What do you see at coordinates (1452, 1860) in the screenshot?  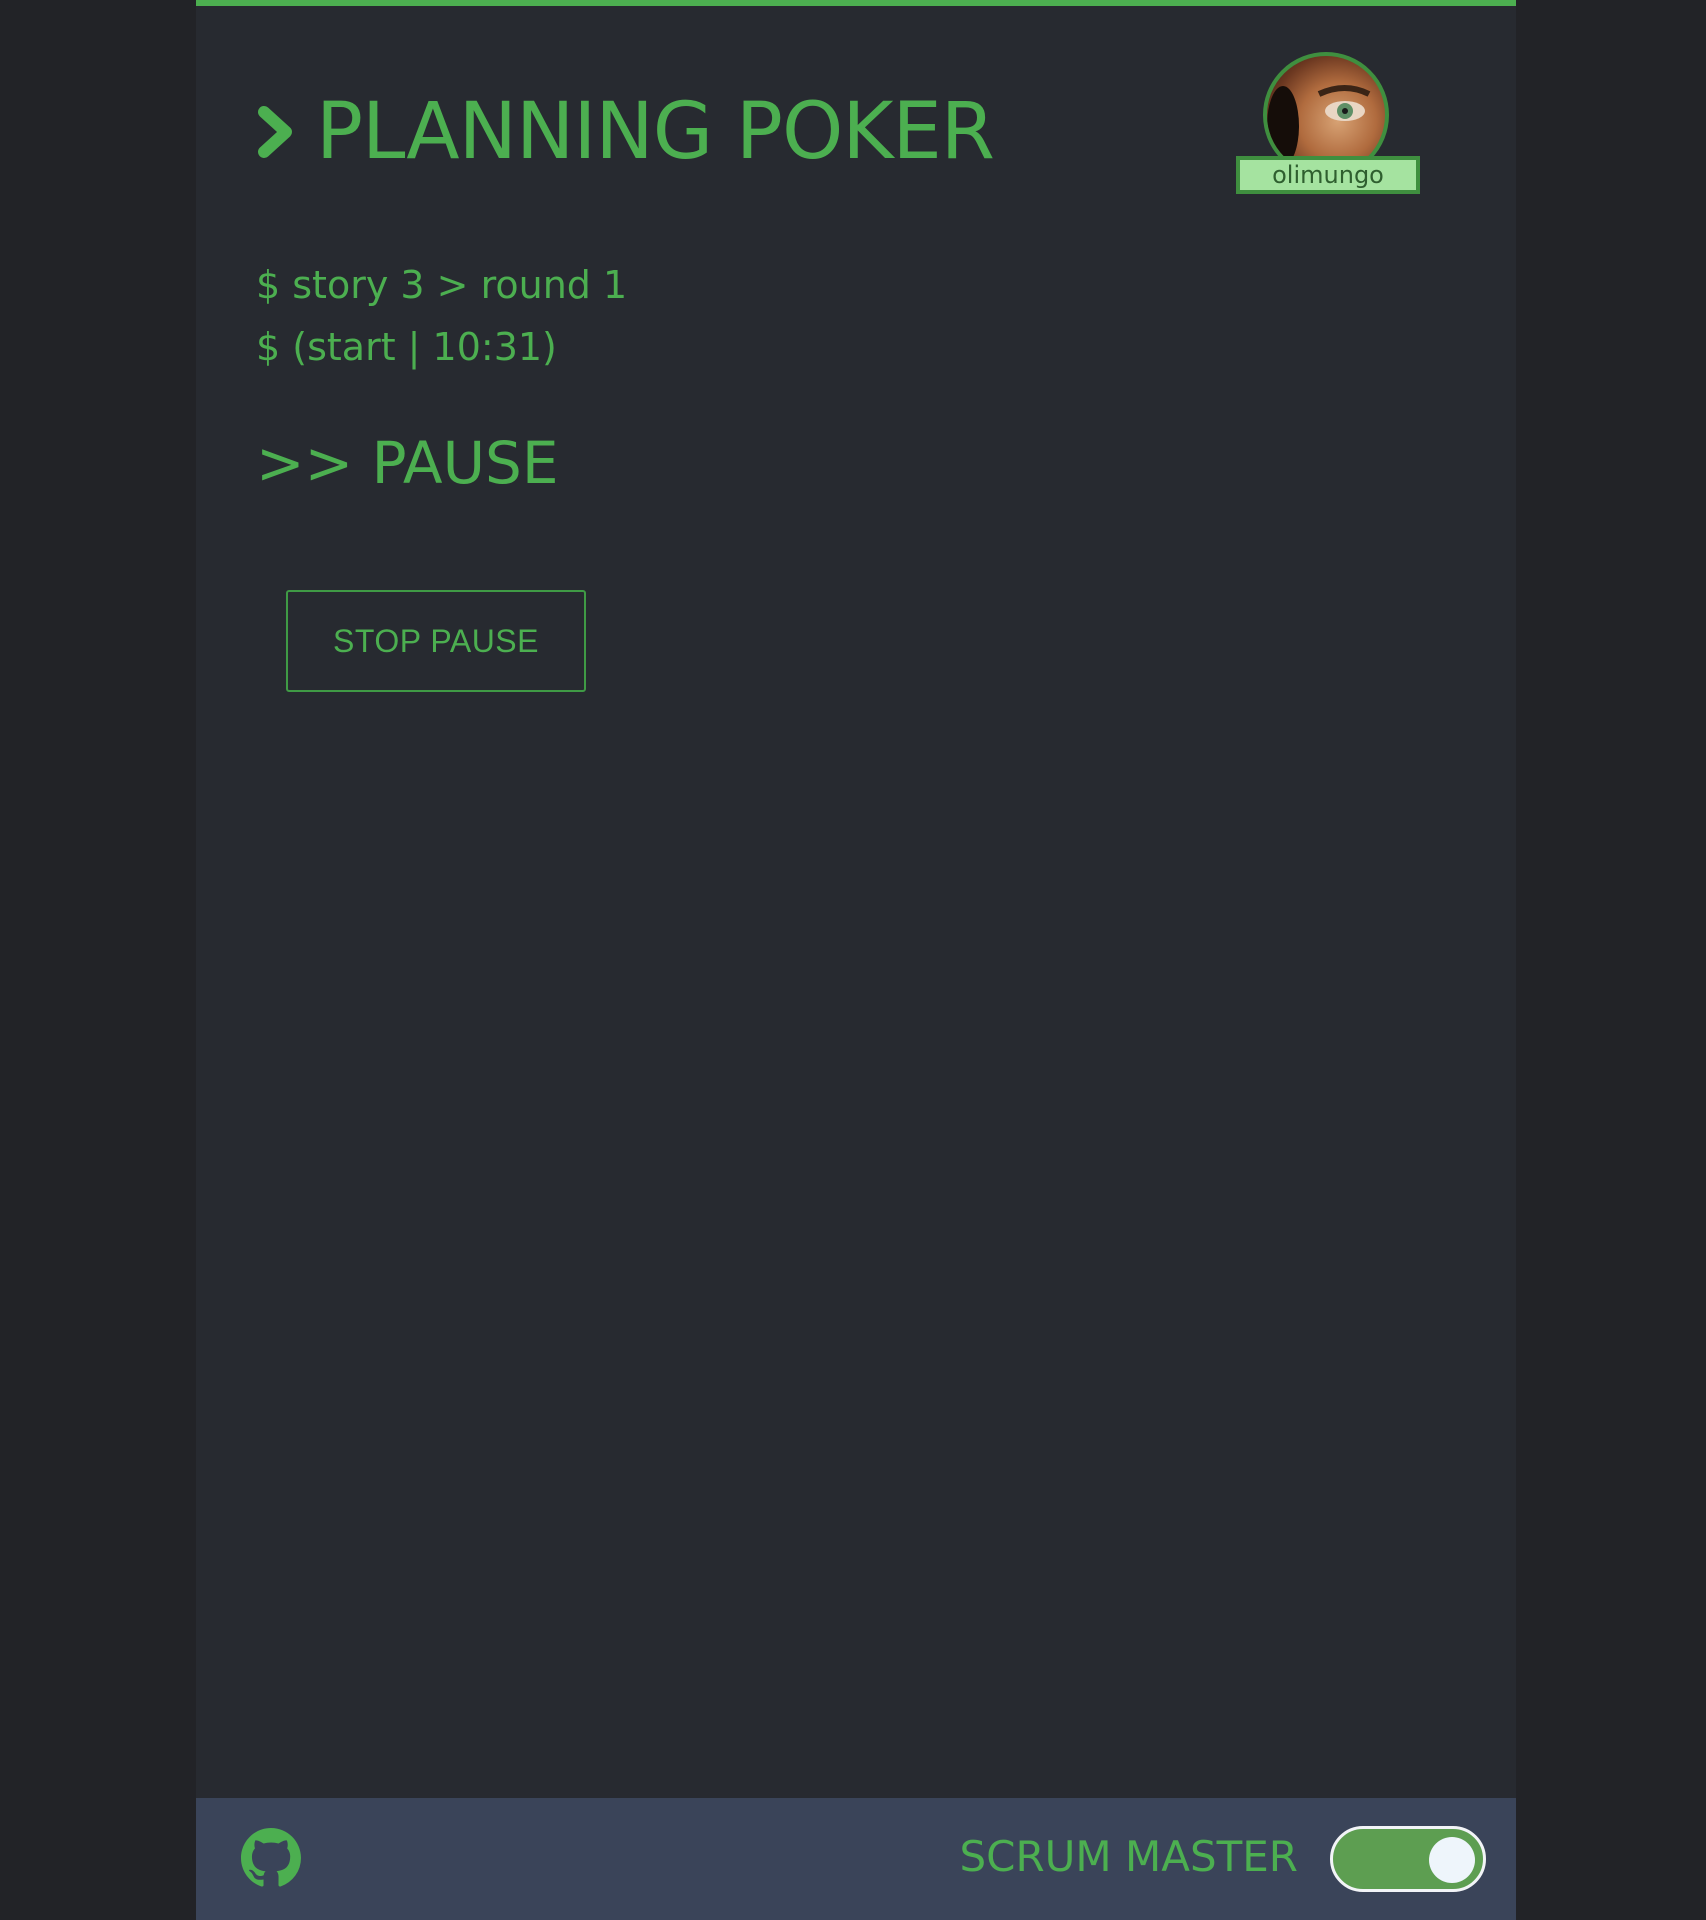 I see `toggle-knob` at bounding box center [1452, 1860].